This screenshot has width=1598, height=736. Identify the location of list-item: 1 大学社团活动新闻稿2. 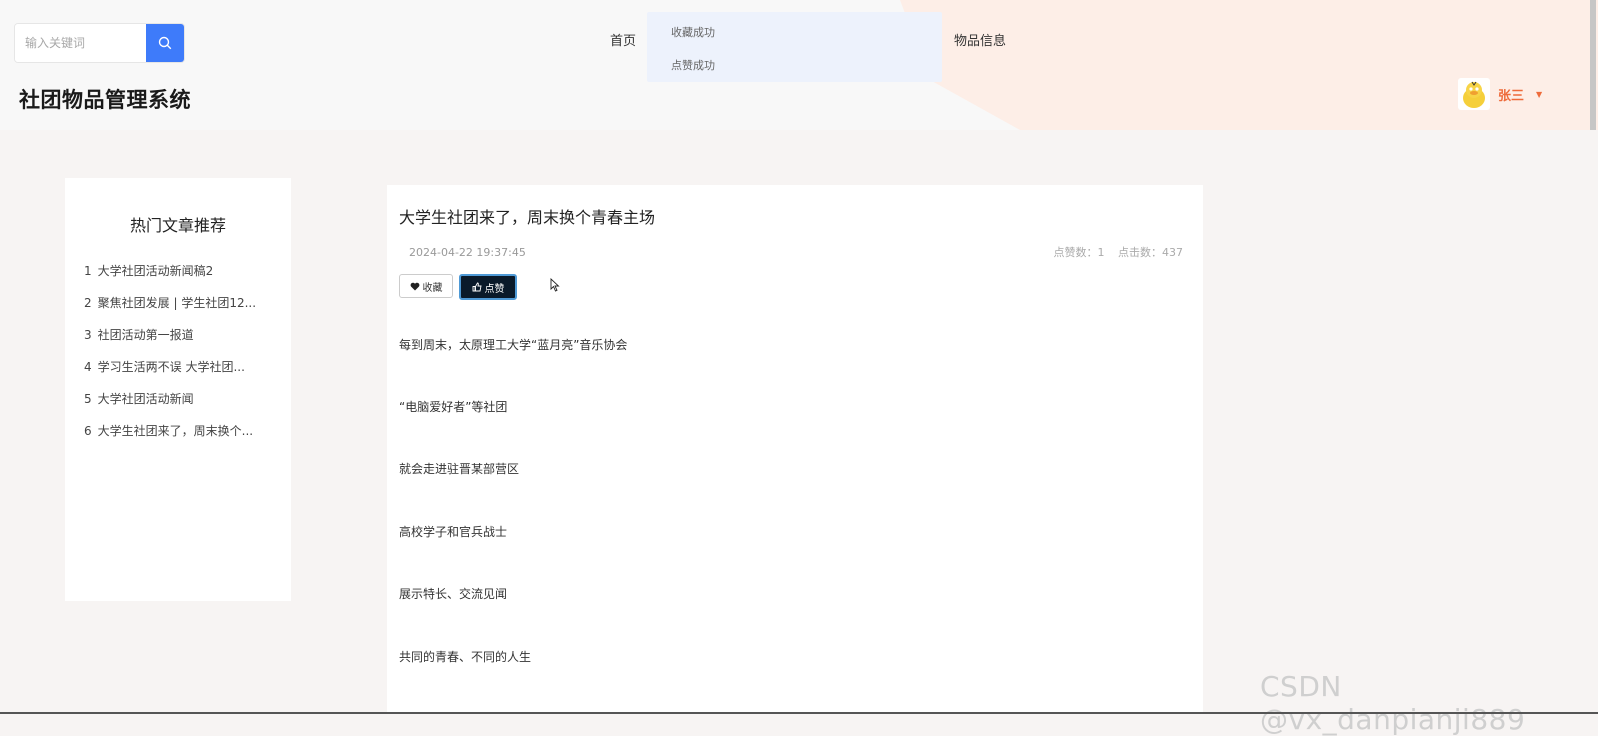
(174, 278).